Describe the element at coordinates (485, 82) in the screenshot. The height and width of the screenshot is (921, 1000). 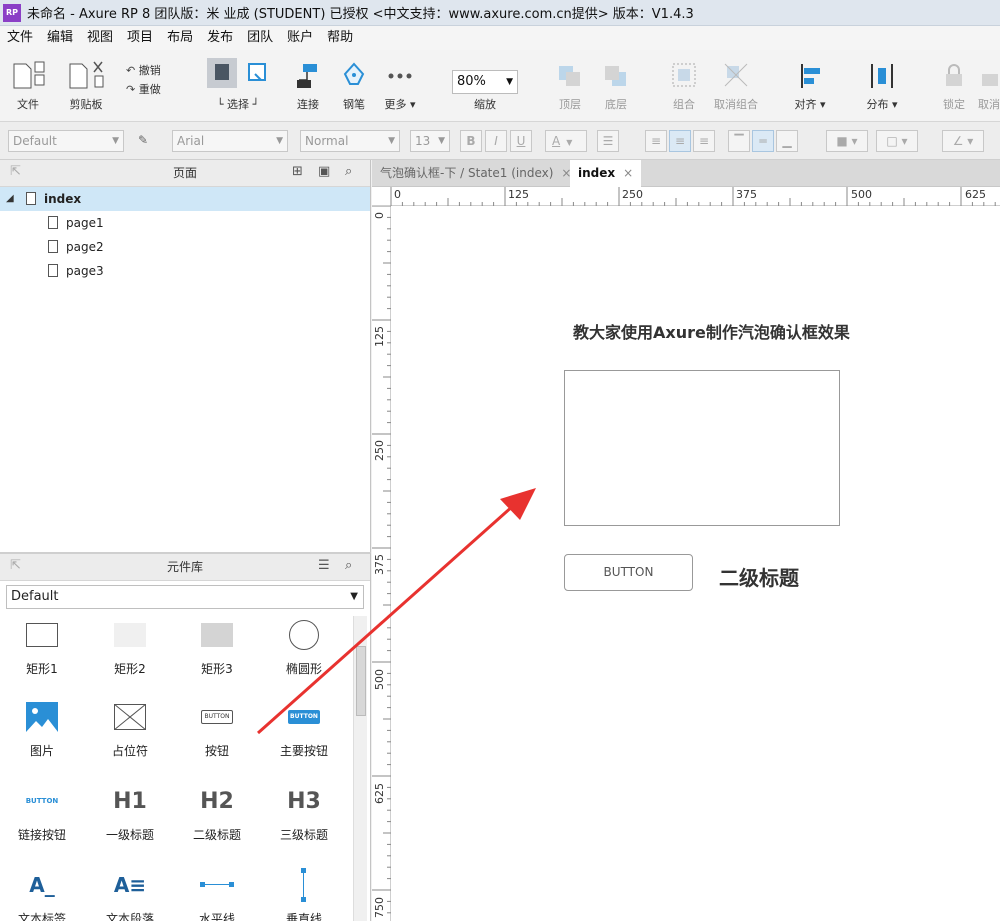
I see `zoom-select: 80% ▼` at that location.